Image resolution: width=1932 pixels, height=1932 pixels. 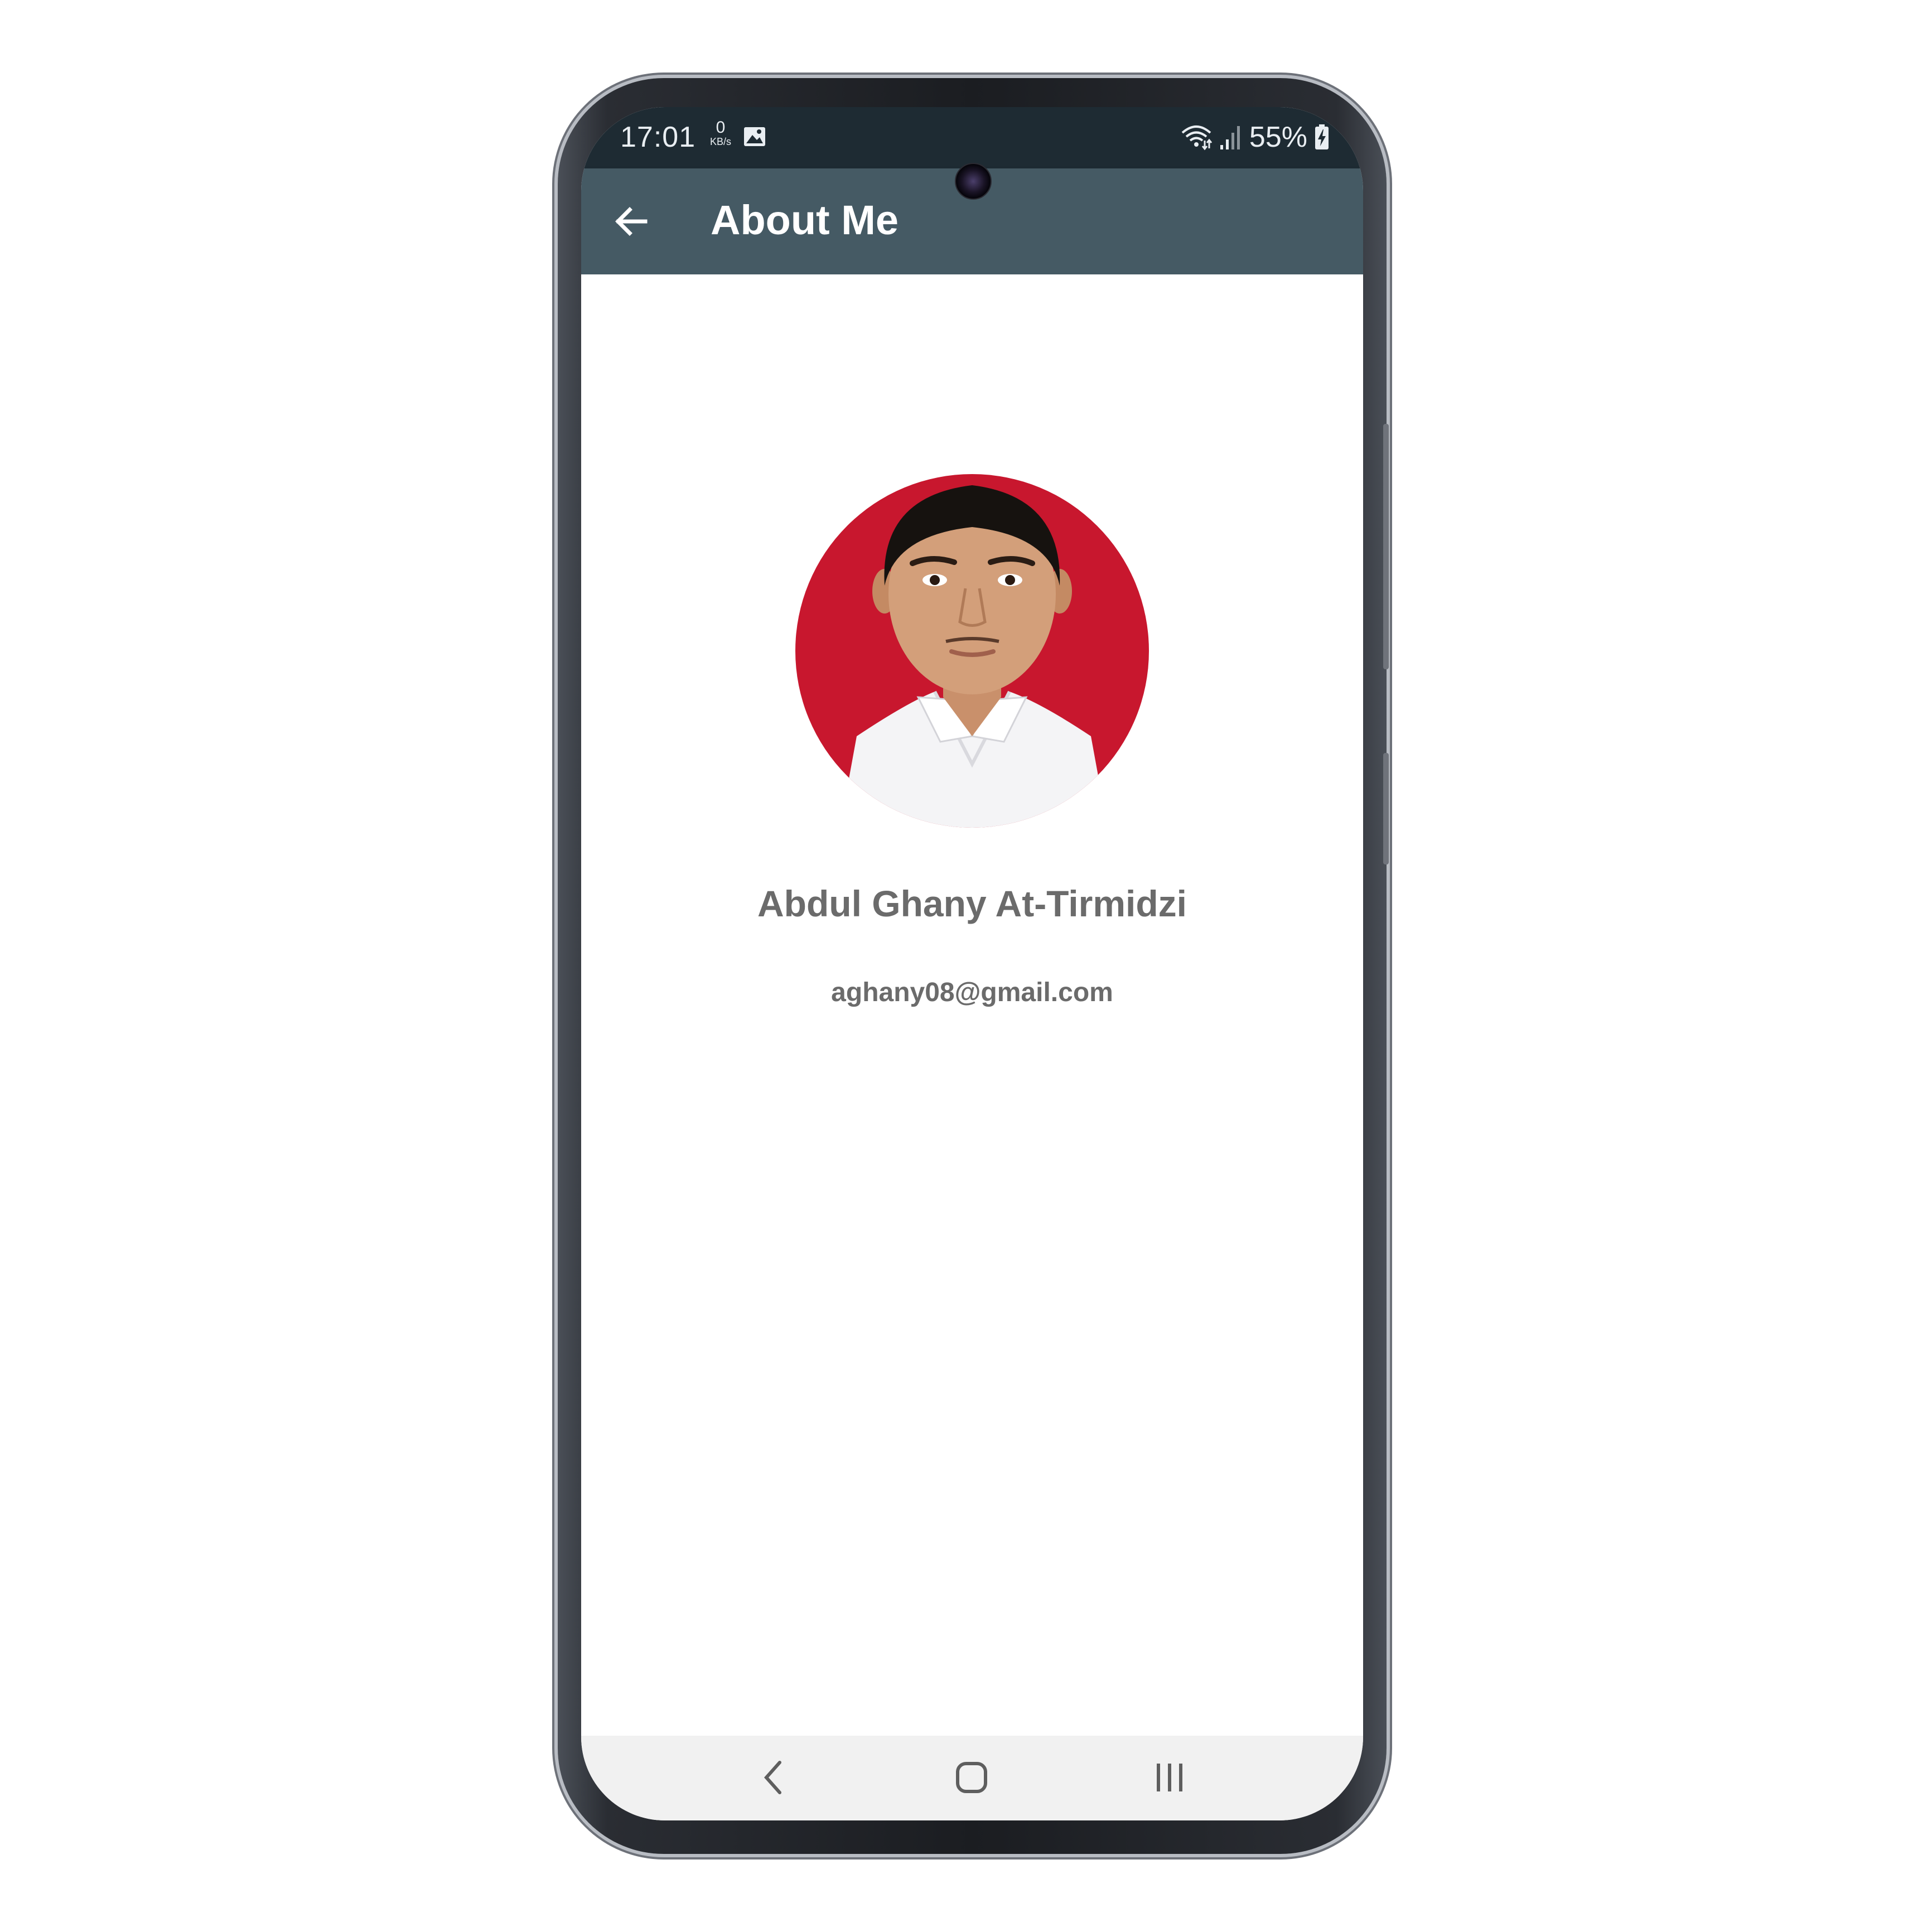 I want to click on arrow-left-icon, so click(x=631, y=221).